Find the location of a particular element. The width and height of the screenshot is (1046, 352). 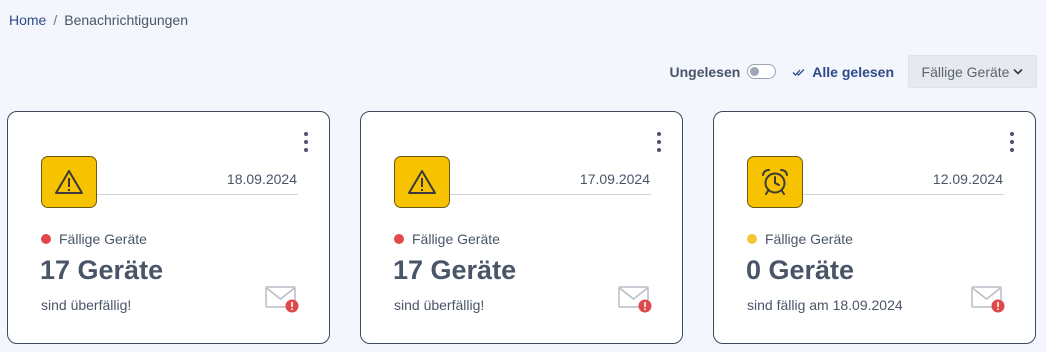

breadcrumb-current: Benachrichtigungen is located at coordinates (126, 20).